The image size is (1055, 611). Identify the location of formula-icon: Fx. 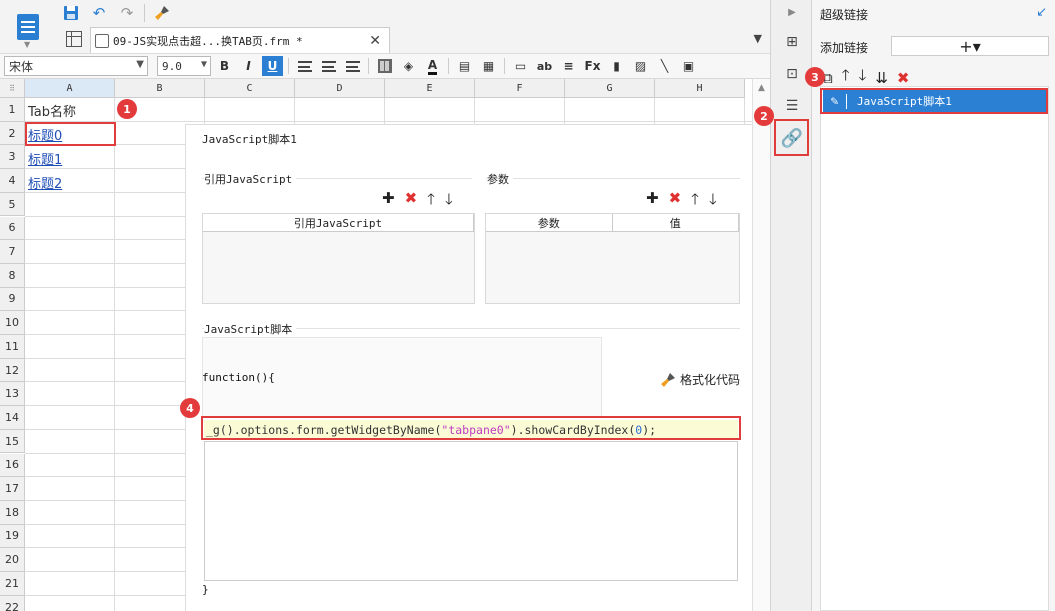
(592, 66).